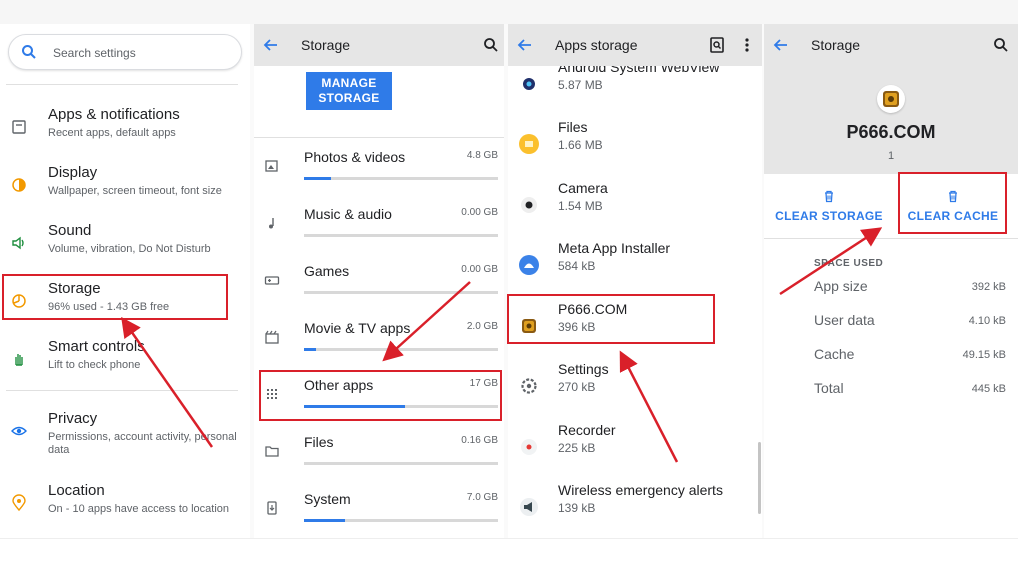  What do you see at coordinates (70, 230) in the screenshot?
I see `settings-item-title: Sound` at bounding box center [70, 230].